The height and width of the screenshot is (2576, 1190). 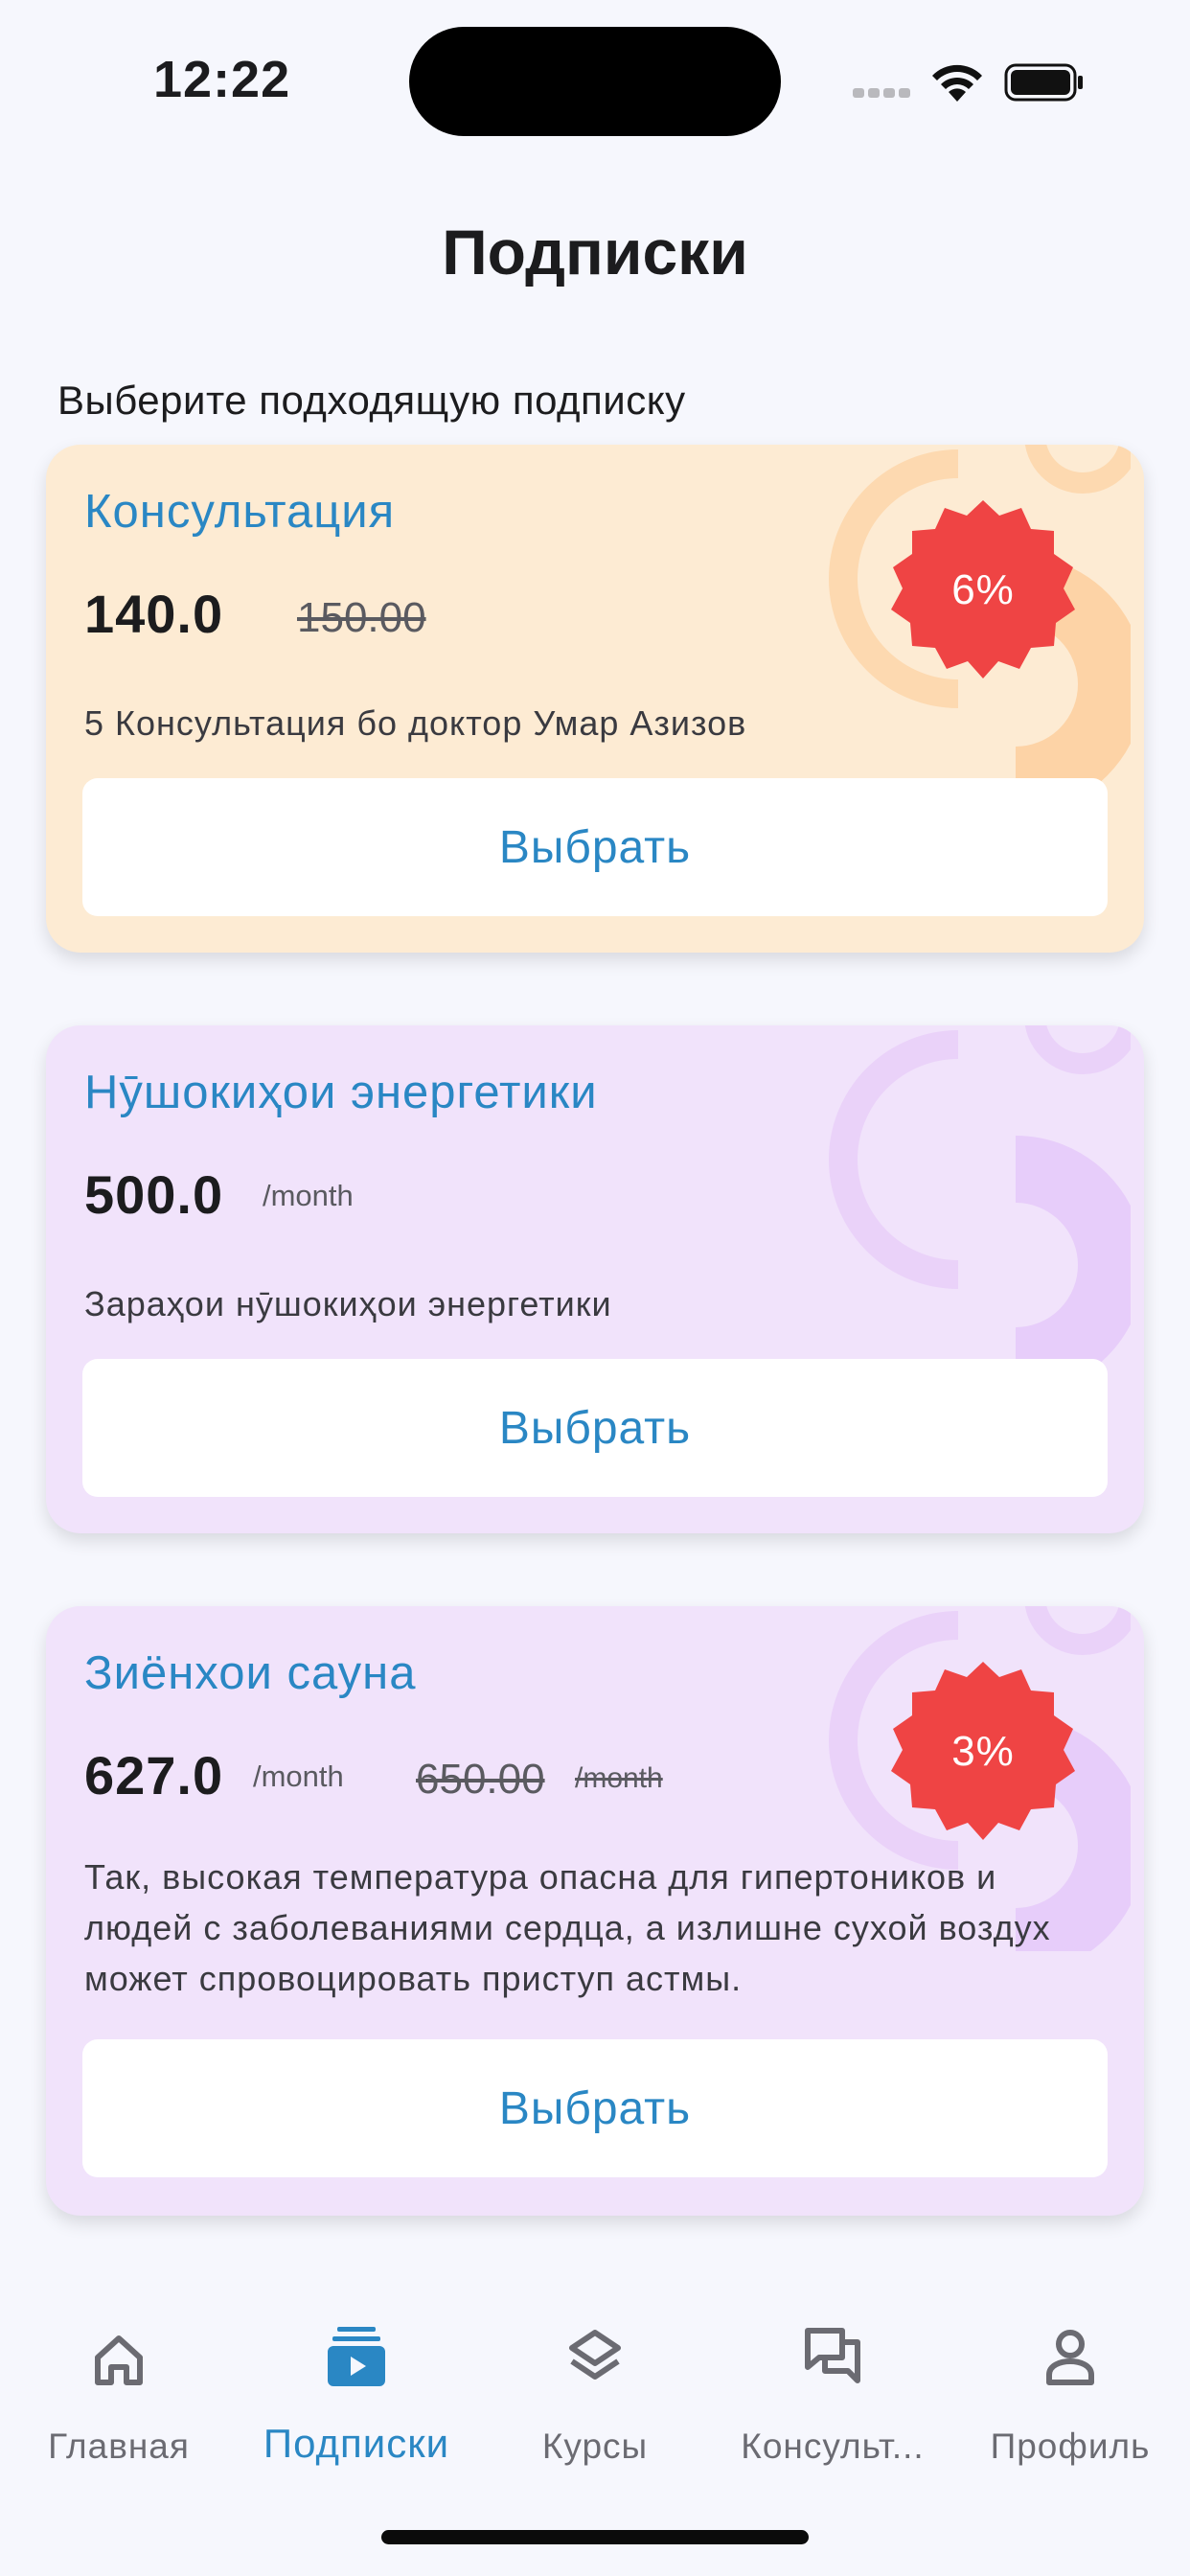 I want to click on home-icon, so click(x=119, y=2360).